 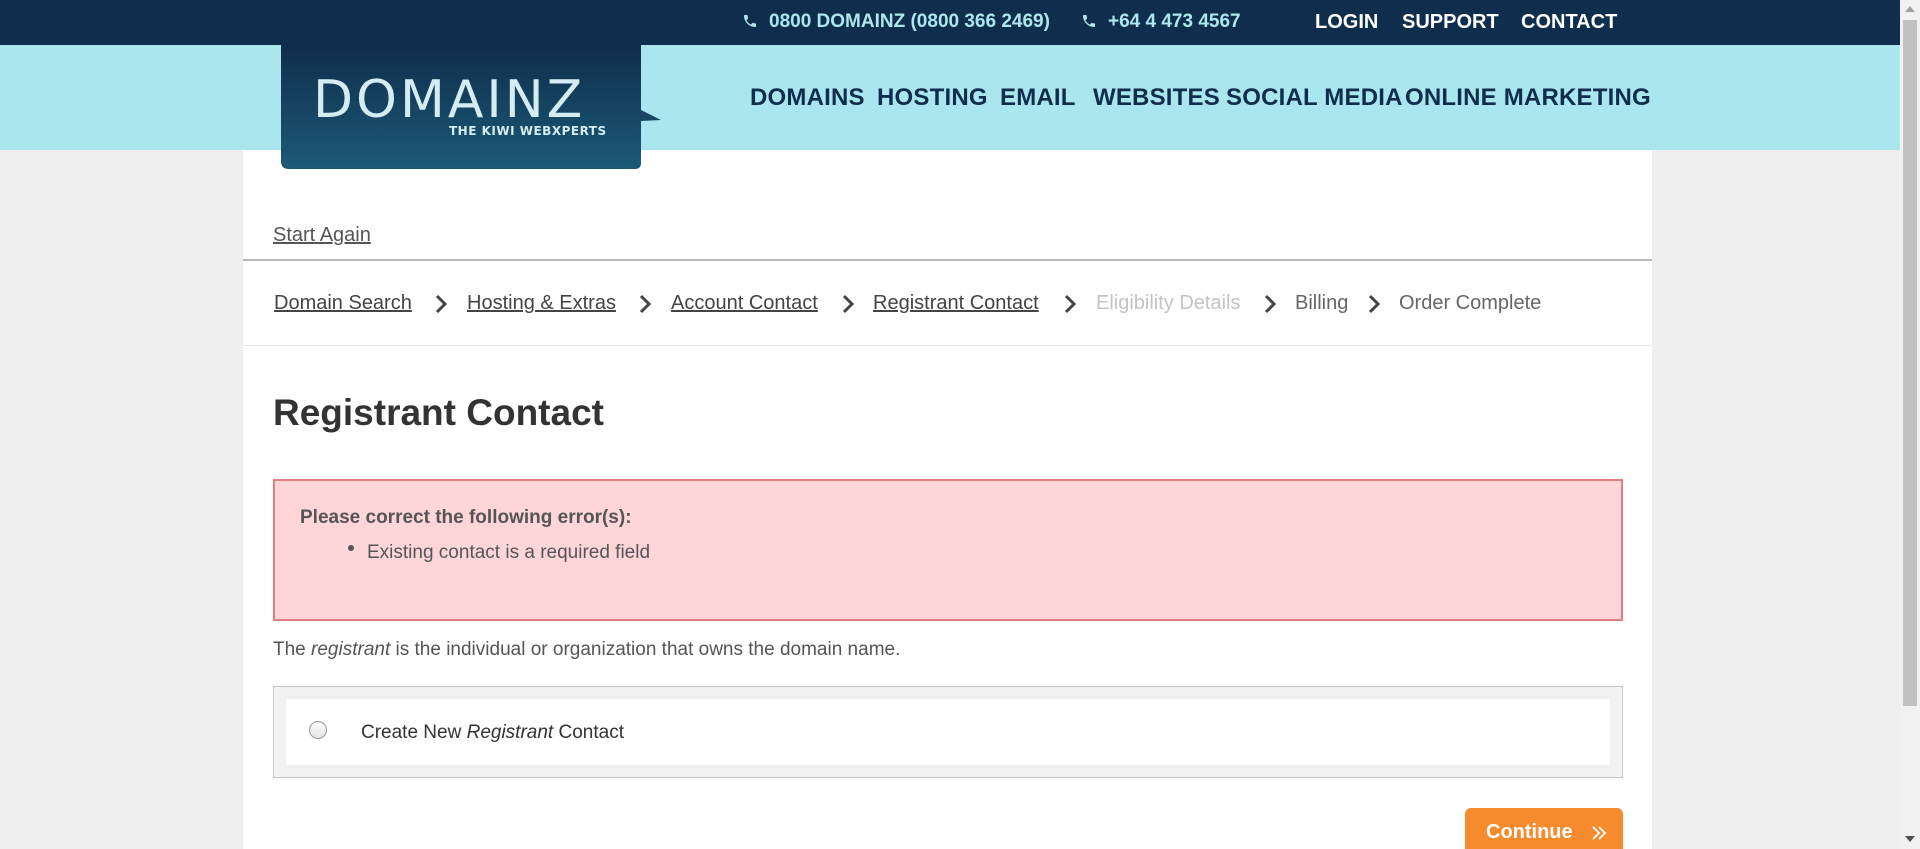 What do you see at coordinates (1450, 22) in the screenshot?
I see `support-link: SUPPORT` at bounding box center [1450, 22].